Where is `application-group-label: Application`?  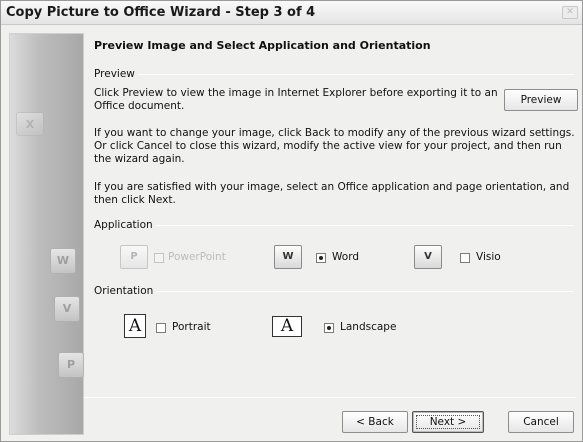 application-group-label: Application is located at coordinates (125, 225).